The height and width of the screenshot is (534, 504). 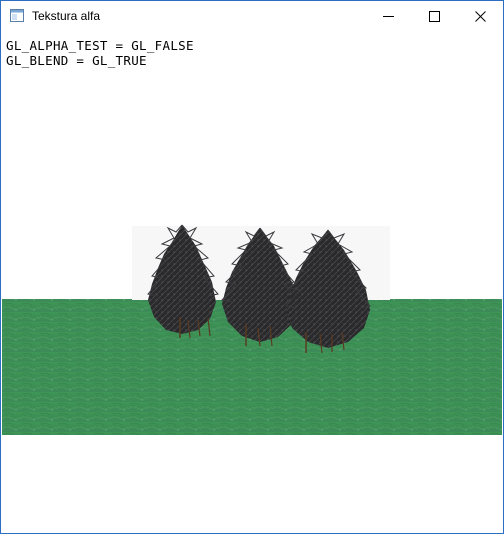 I want to click on minimize-button, so click(x=388, y=16).